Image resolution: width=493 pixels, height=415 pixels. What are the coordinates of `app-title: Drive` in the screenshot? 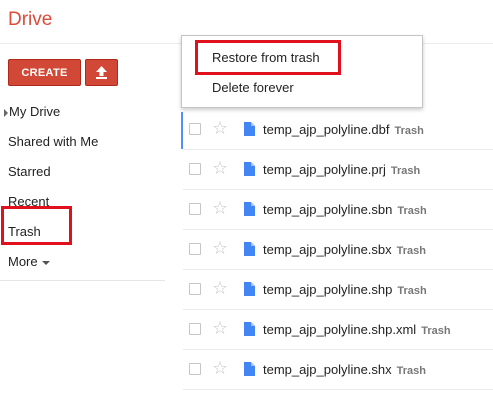 It's located at (30, 19).